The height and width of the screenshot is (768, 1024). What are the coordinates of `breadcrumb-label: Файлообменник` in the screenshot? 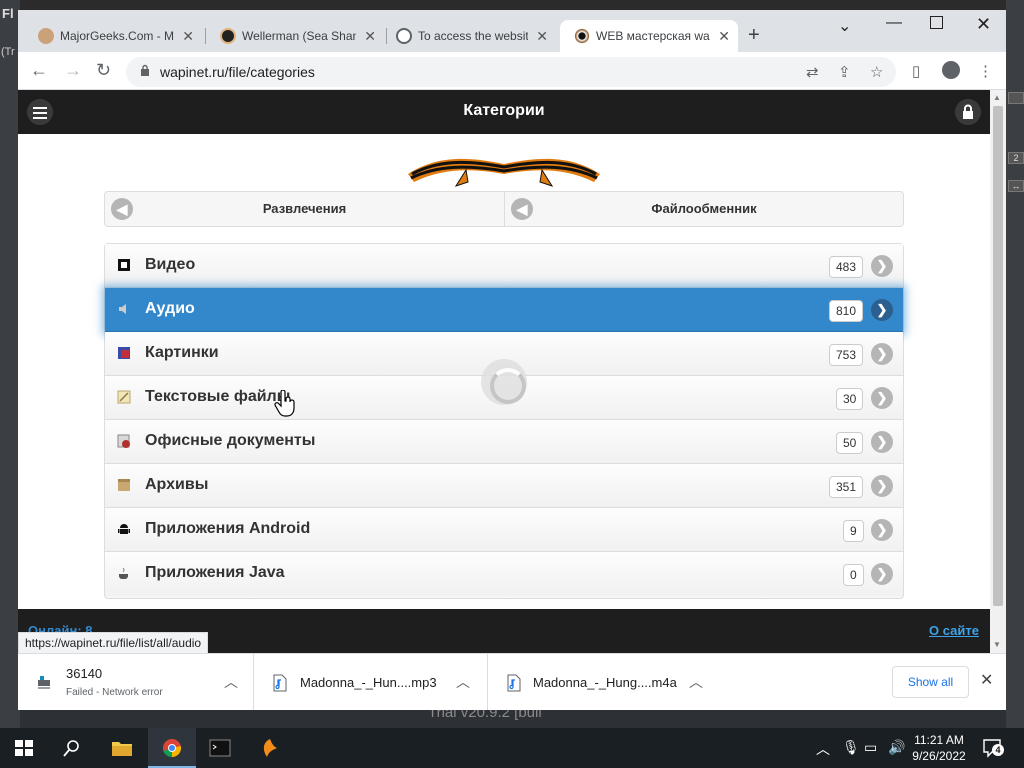 It's located at (704, 208).